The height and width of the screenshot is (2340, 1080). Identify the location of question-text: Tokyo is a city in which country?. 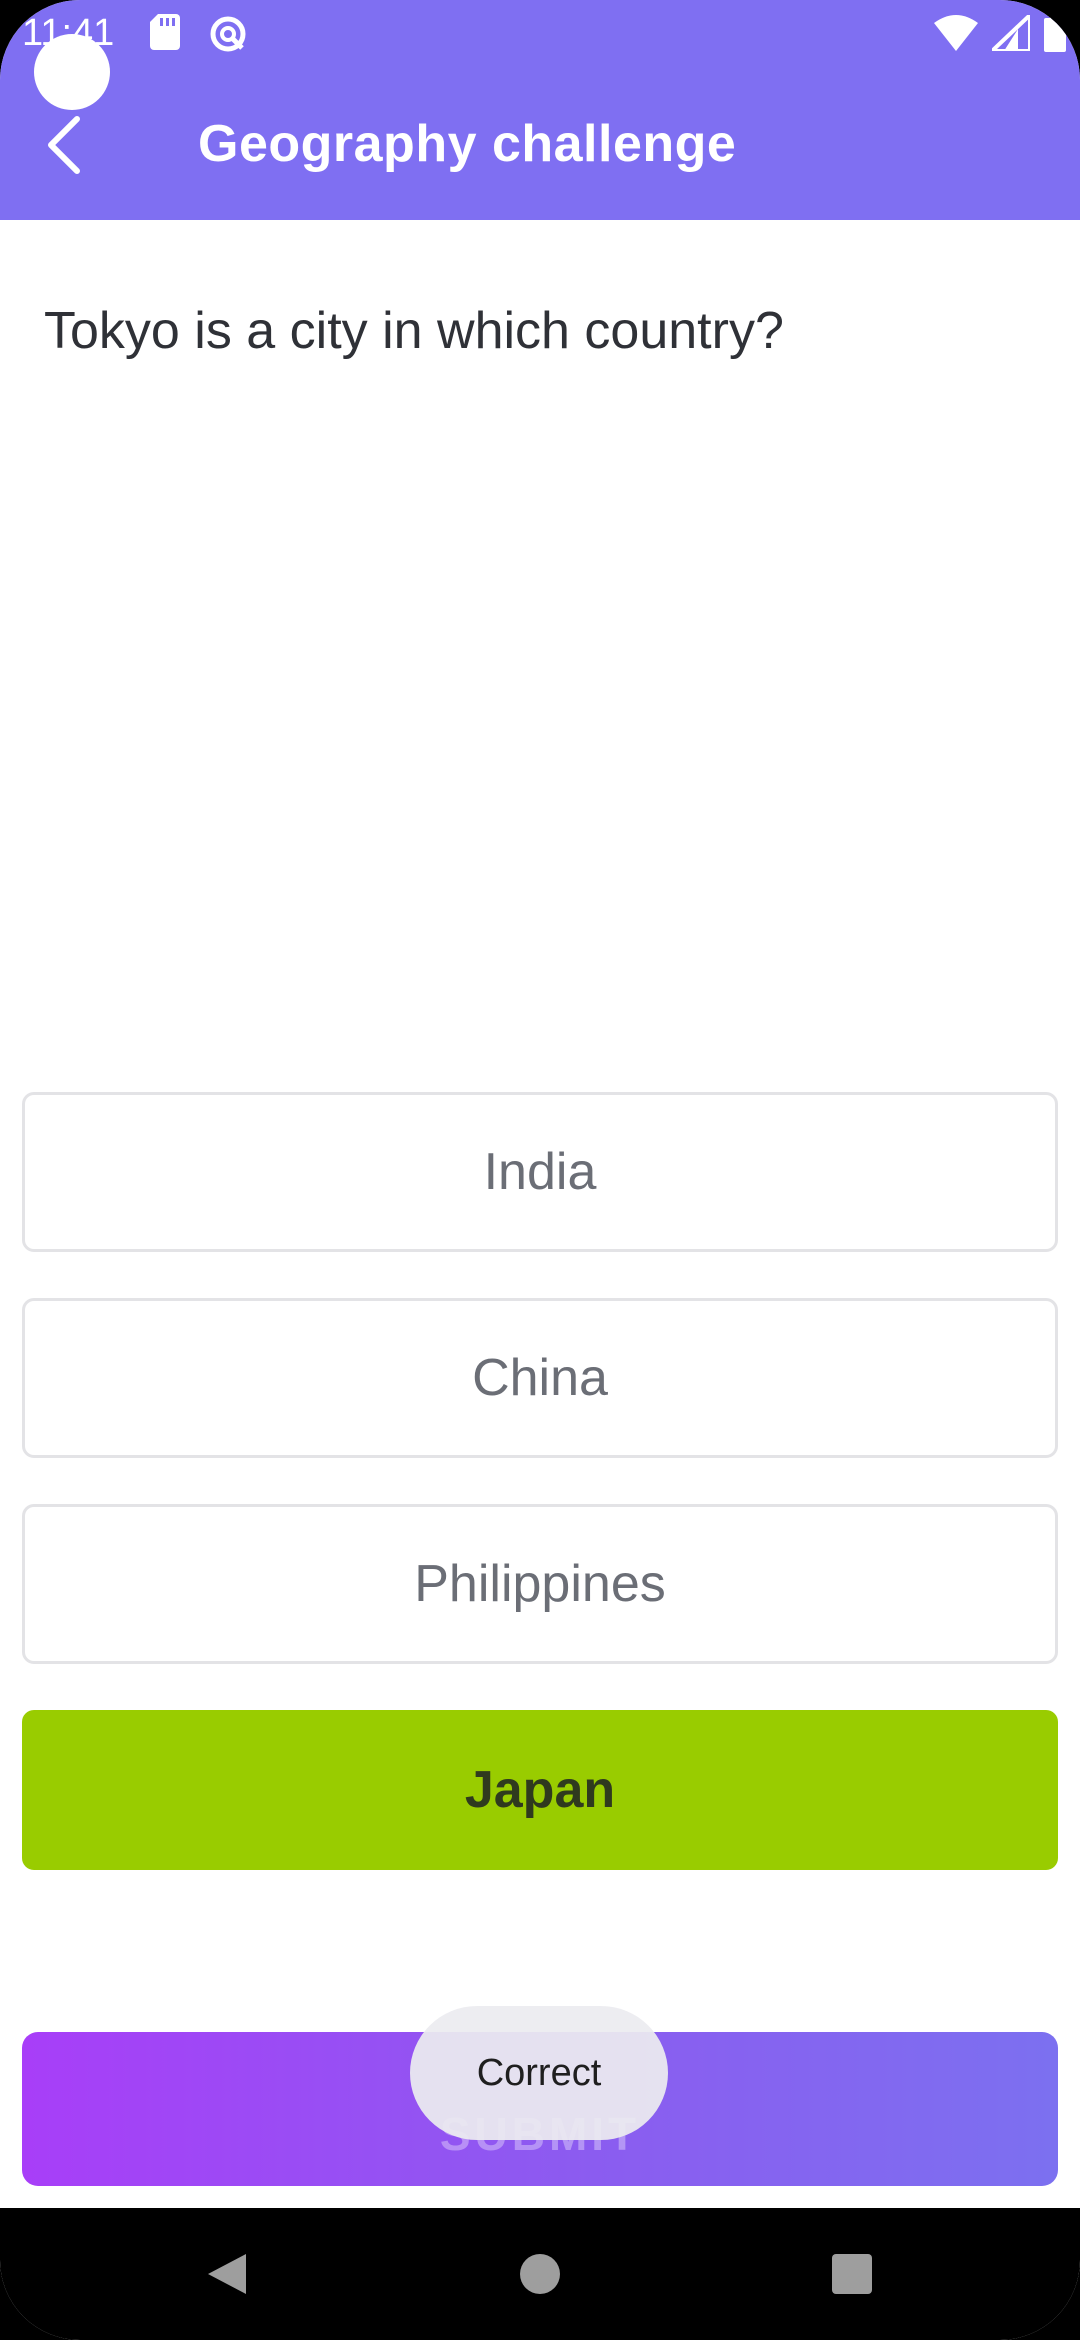
(414, 331).